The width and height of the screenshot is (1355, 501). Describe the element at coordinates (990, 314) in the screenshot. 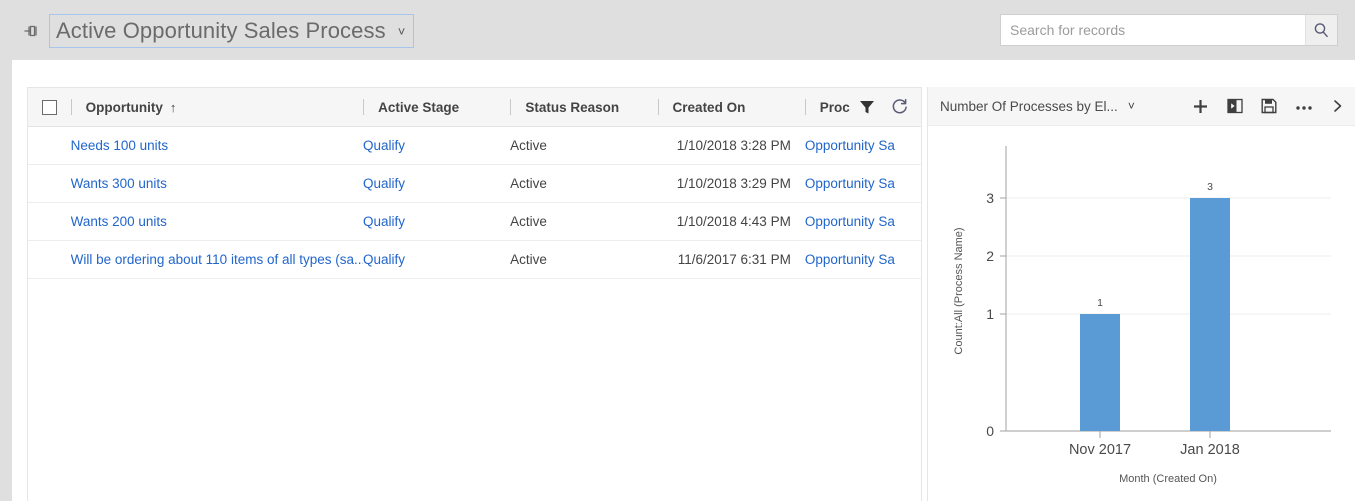

I see `y-tick-label: 1` at that location.